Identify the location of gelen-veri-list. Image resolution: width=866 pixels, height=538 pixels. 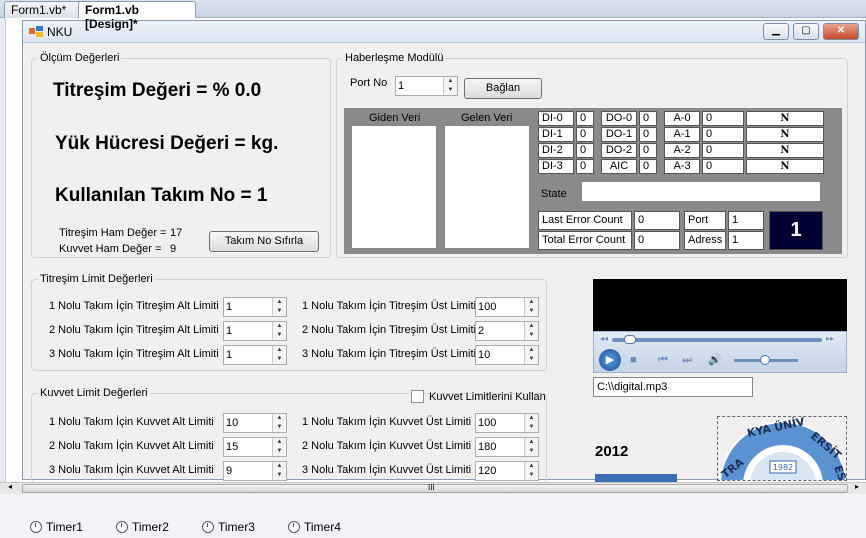
(487, 187).